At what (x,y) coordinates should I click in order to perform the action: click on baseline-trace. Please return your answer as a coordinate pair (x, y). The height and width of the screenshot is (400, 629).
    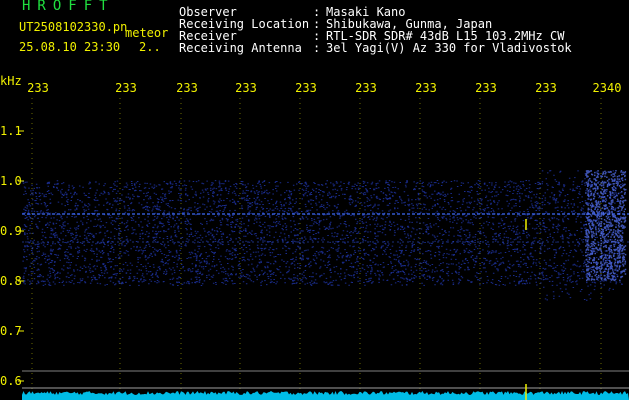
    Looking at the image, I should click on (325, 395).